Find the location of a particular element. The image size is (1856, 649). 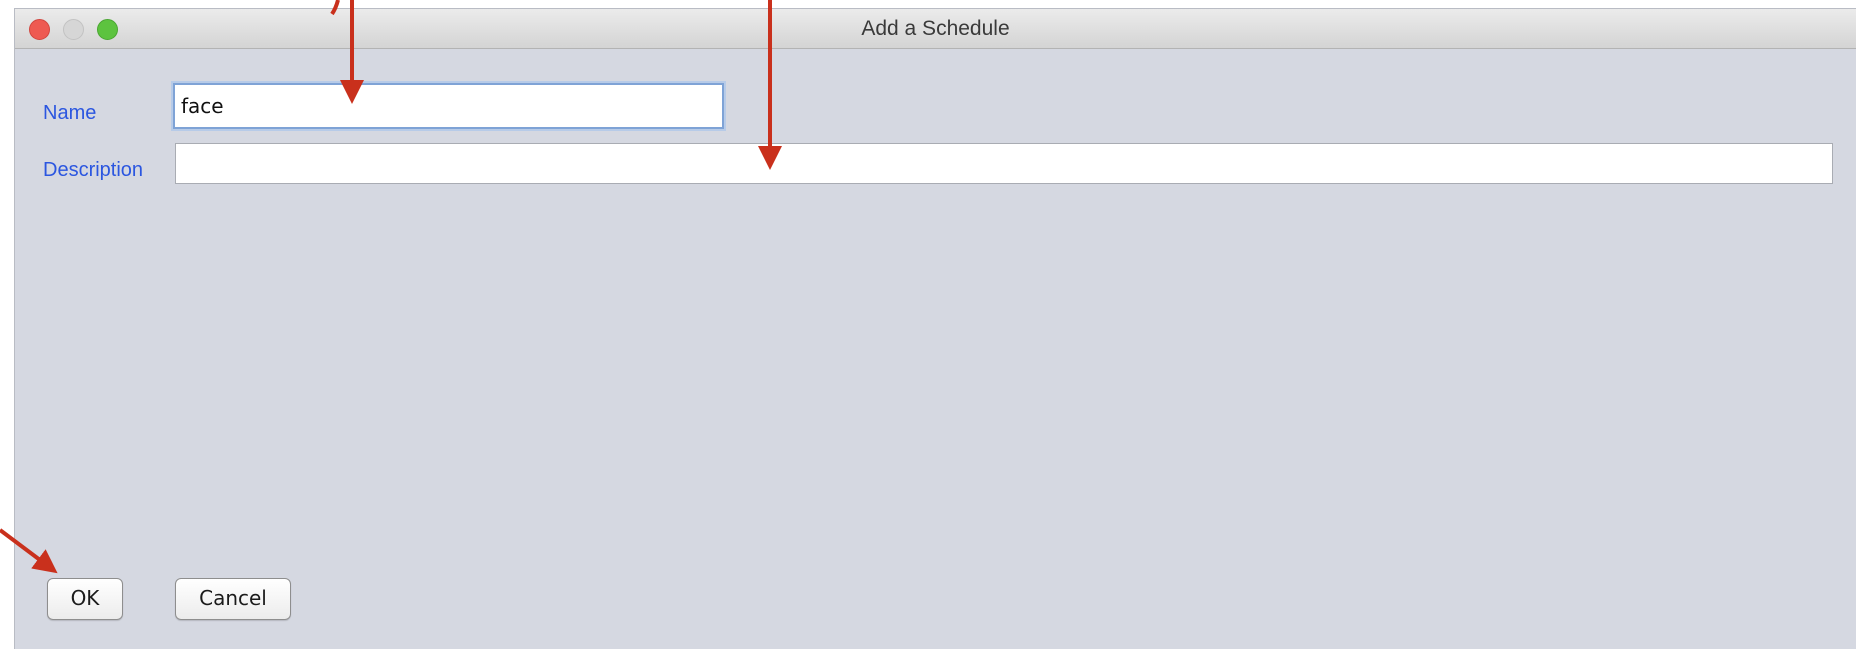

title-bar: Add a Schedule is located at coordinates (935, 29).